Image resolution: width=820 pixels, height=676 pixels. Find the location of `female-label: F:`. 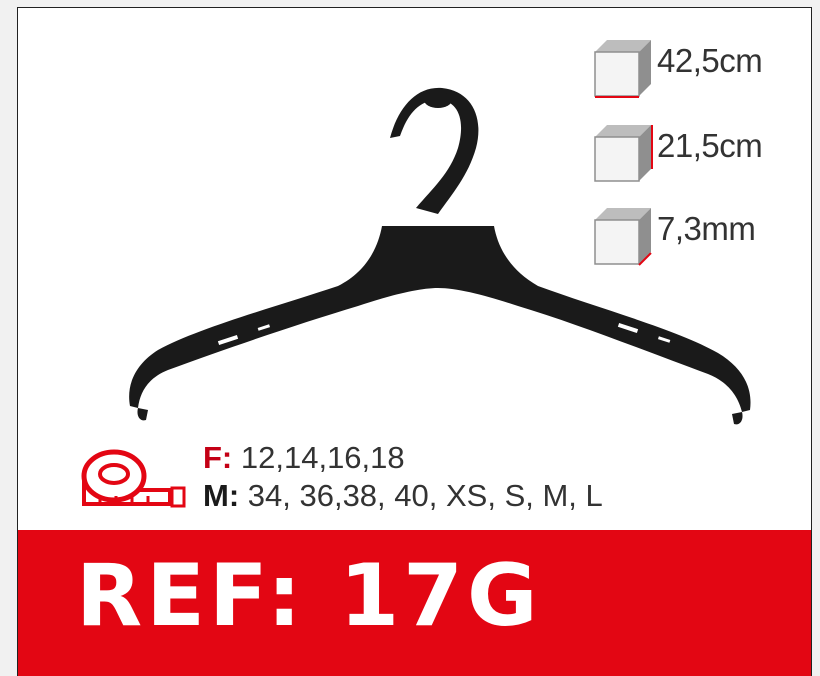

female-label: F: is located at coordinates (218, 457).